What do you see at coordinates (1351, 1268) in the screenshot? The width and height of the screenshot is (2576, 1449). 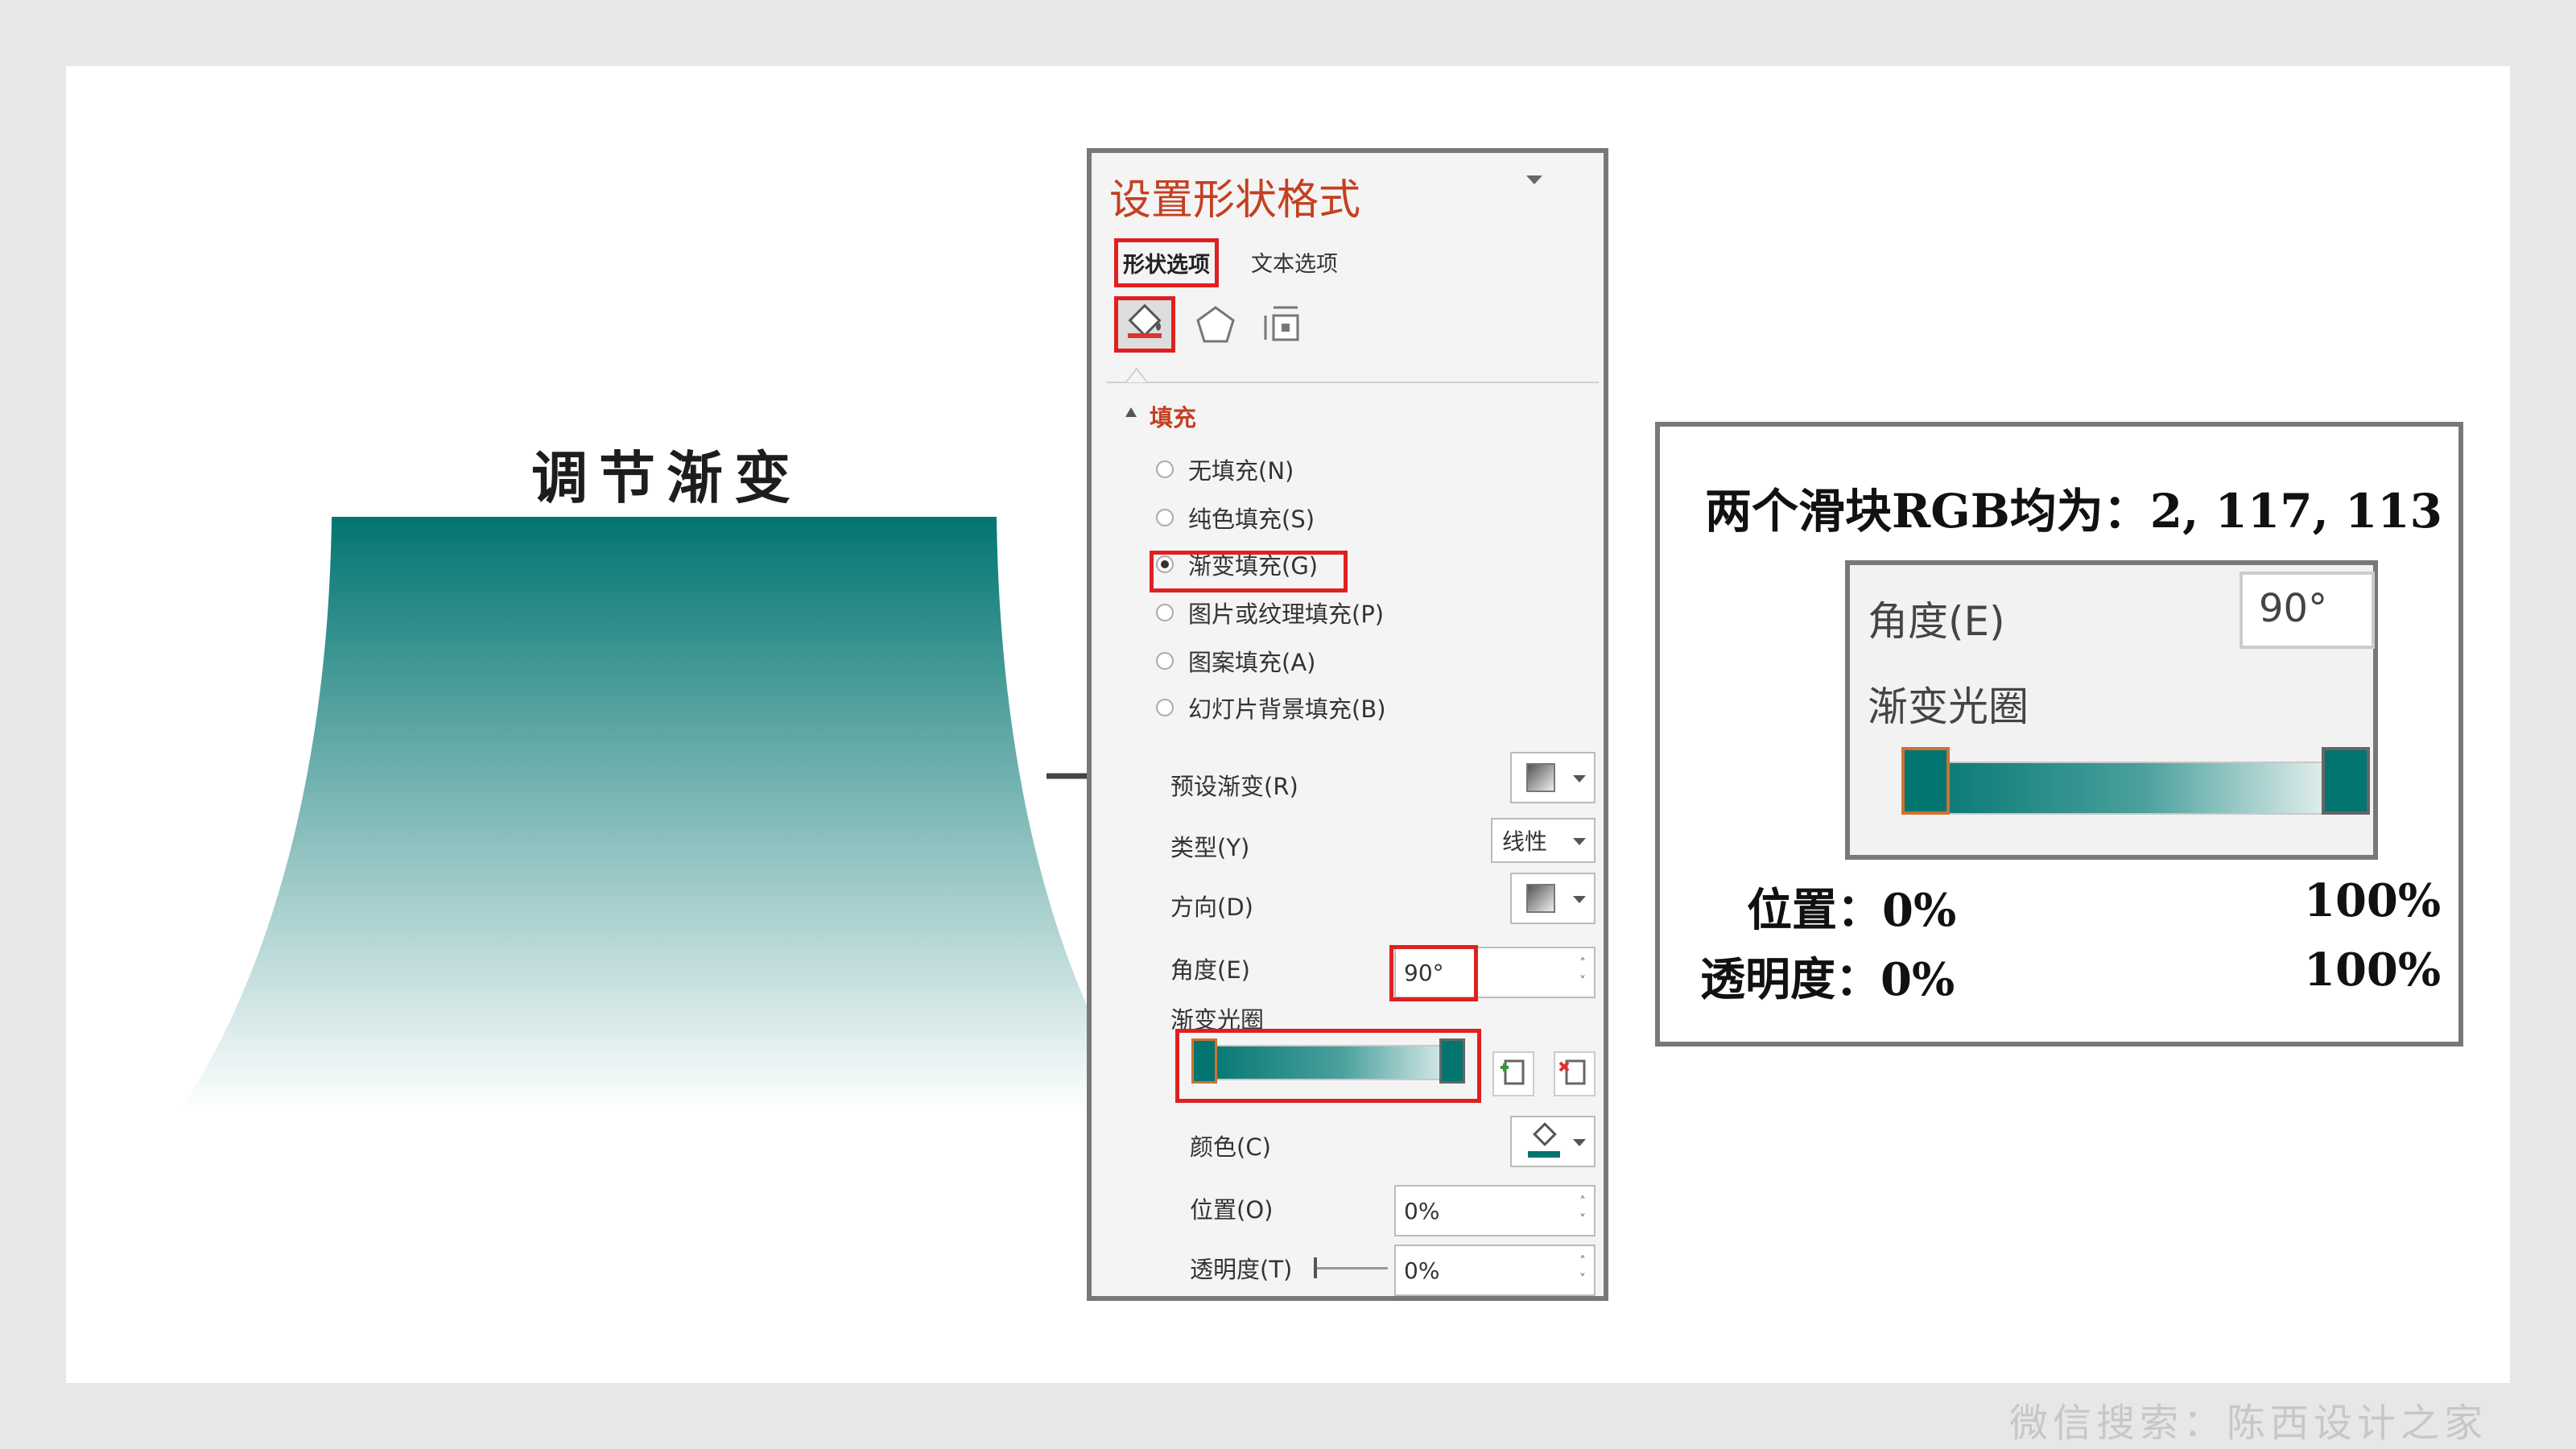 I see `transparency-slider` at bounding box center [1351, 1268].